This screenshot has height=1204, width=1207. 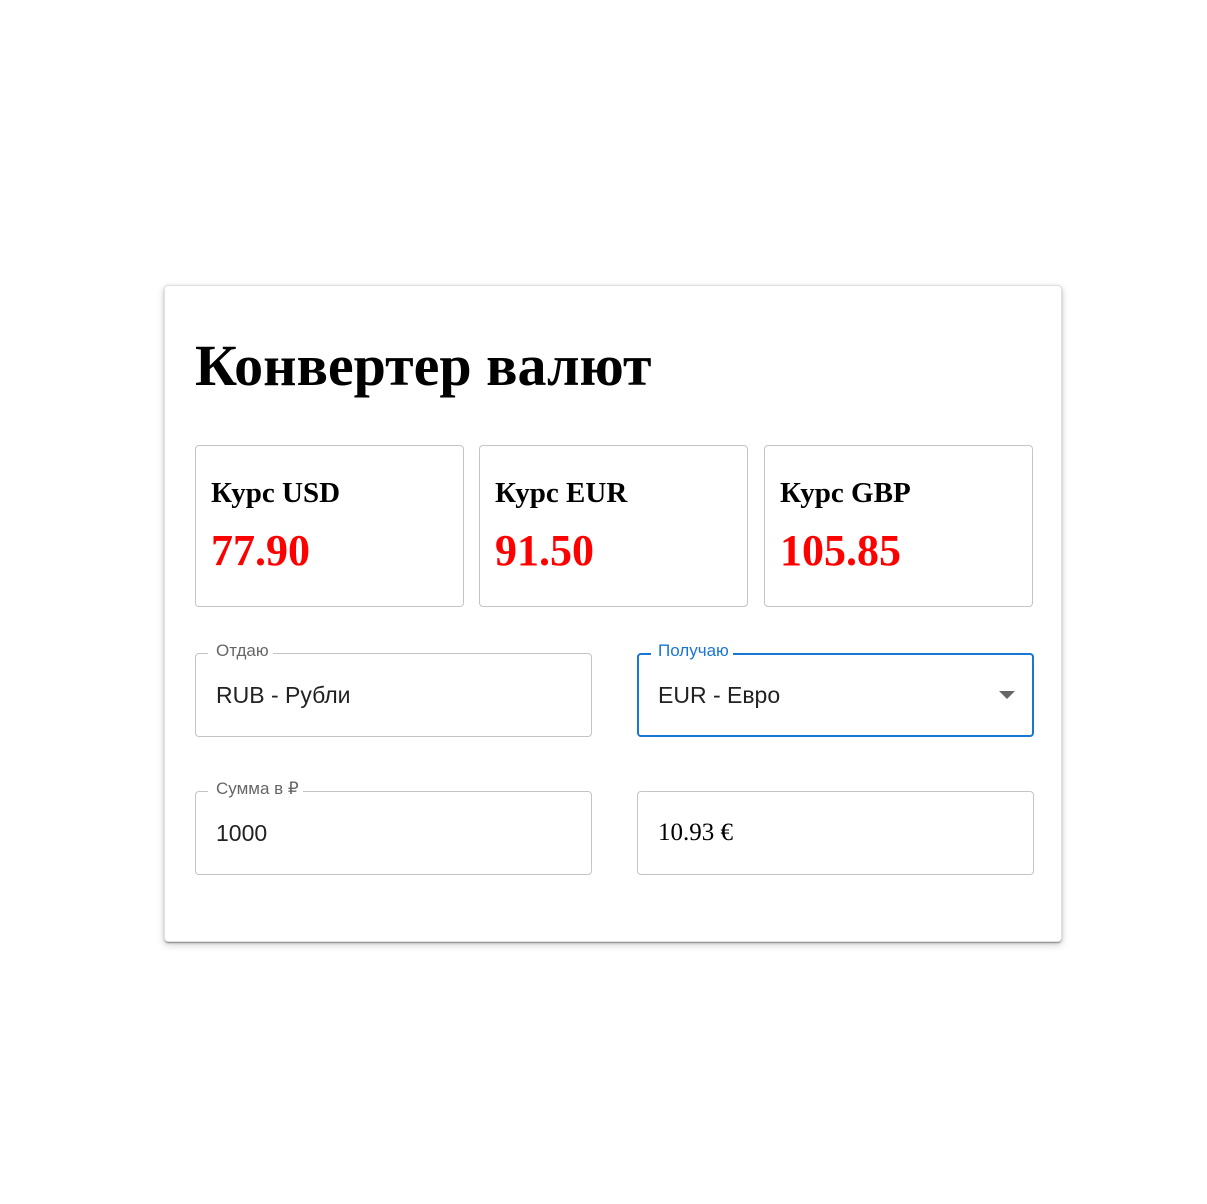 I want to click on to-currency-value: EUR - Евро, so click(x=719, y=695).